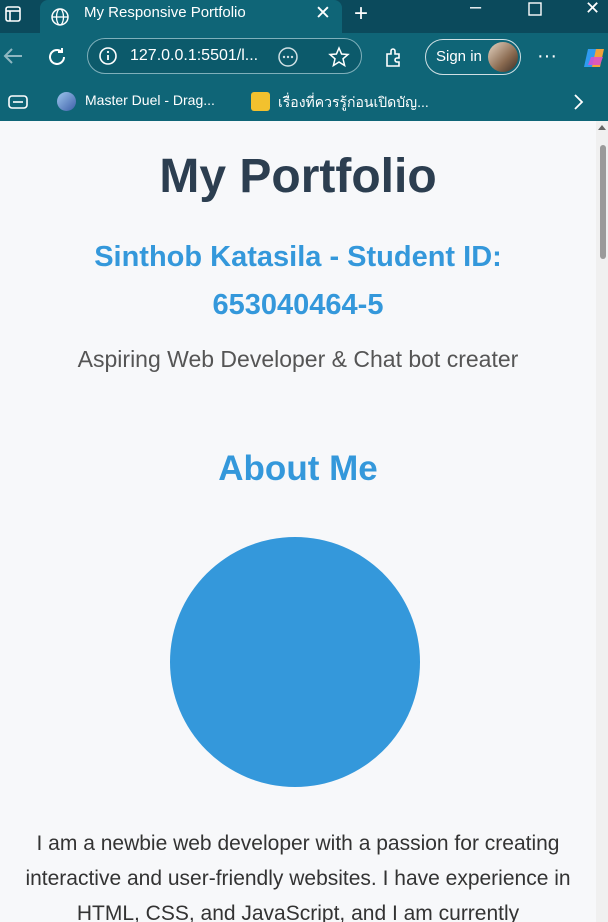 Image resolution: width=608 pixels, height=922 pixels. What do you see at coordinates (288, 59) in the screenshot?
I see `more-options-icon` at bounding box center [288, 59].